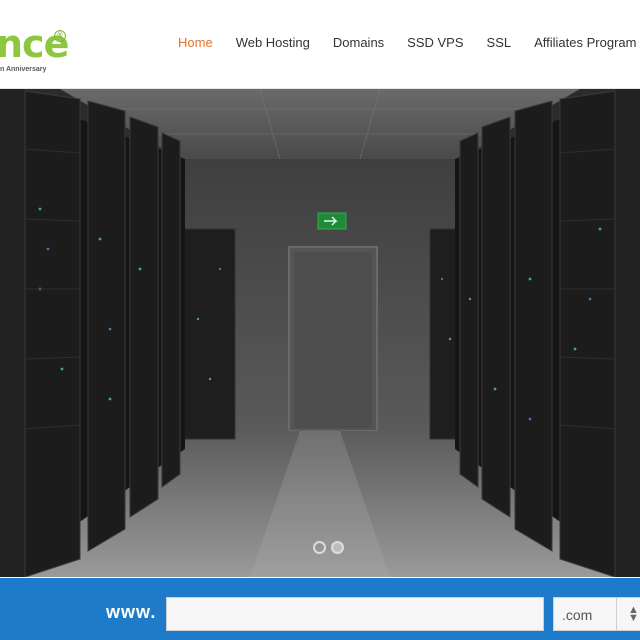  Describe the element at coordinates (585, 42) in the screenshot. I see `nav-item-affiliates-program: Affiliates Program` at that location.